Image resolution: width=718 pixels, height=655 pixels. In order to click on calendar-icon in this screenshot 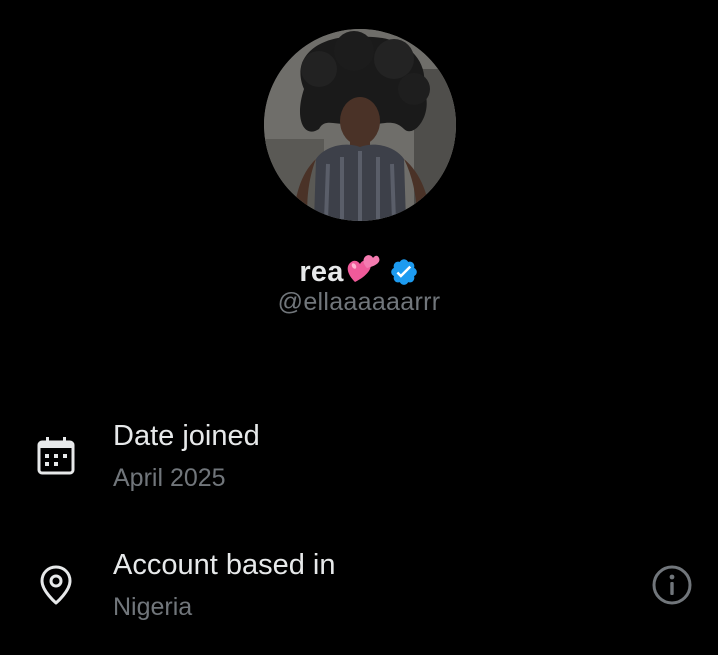, I will do `click(56, 456)`.